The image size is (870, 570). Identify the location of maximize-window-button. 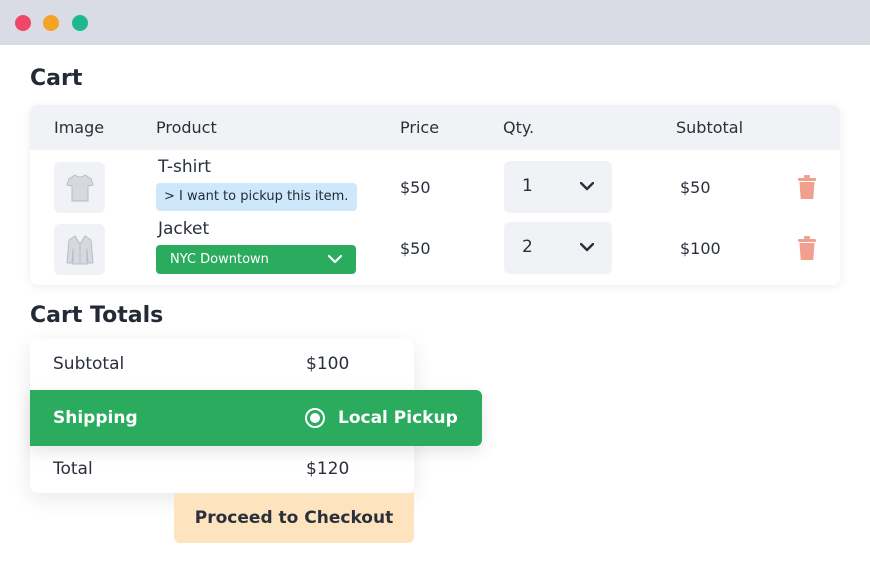
(80, 23).